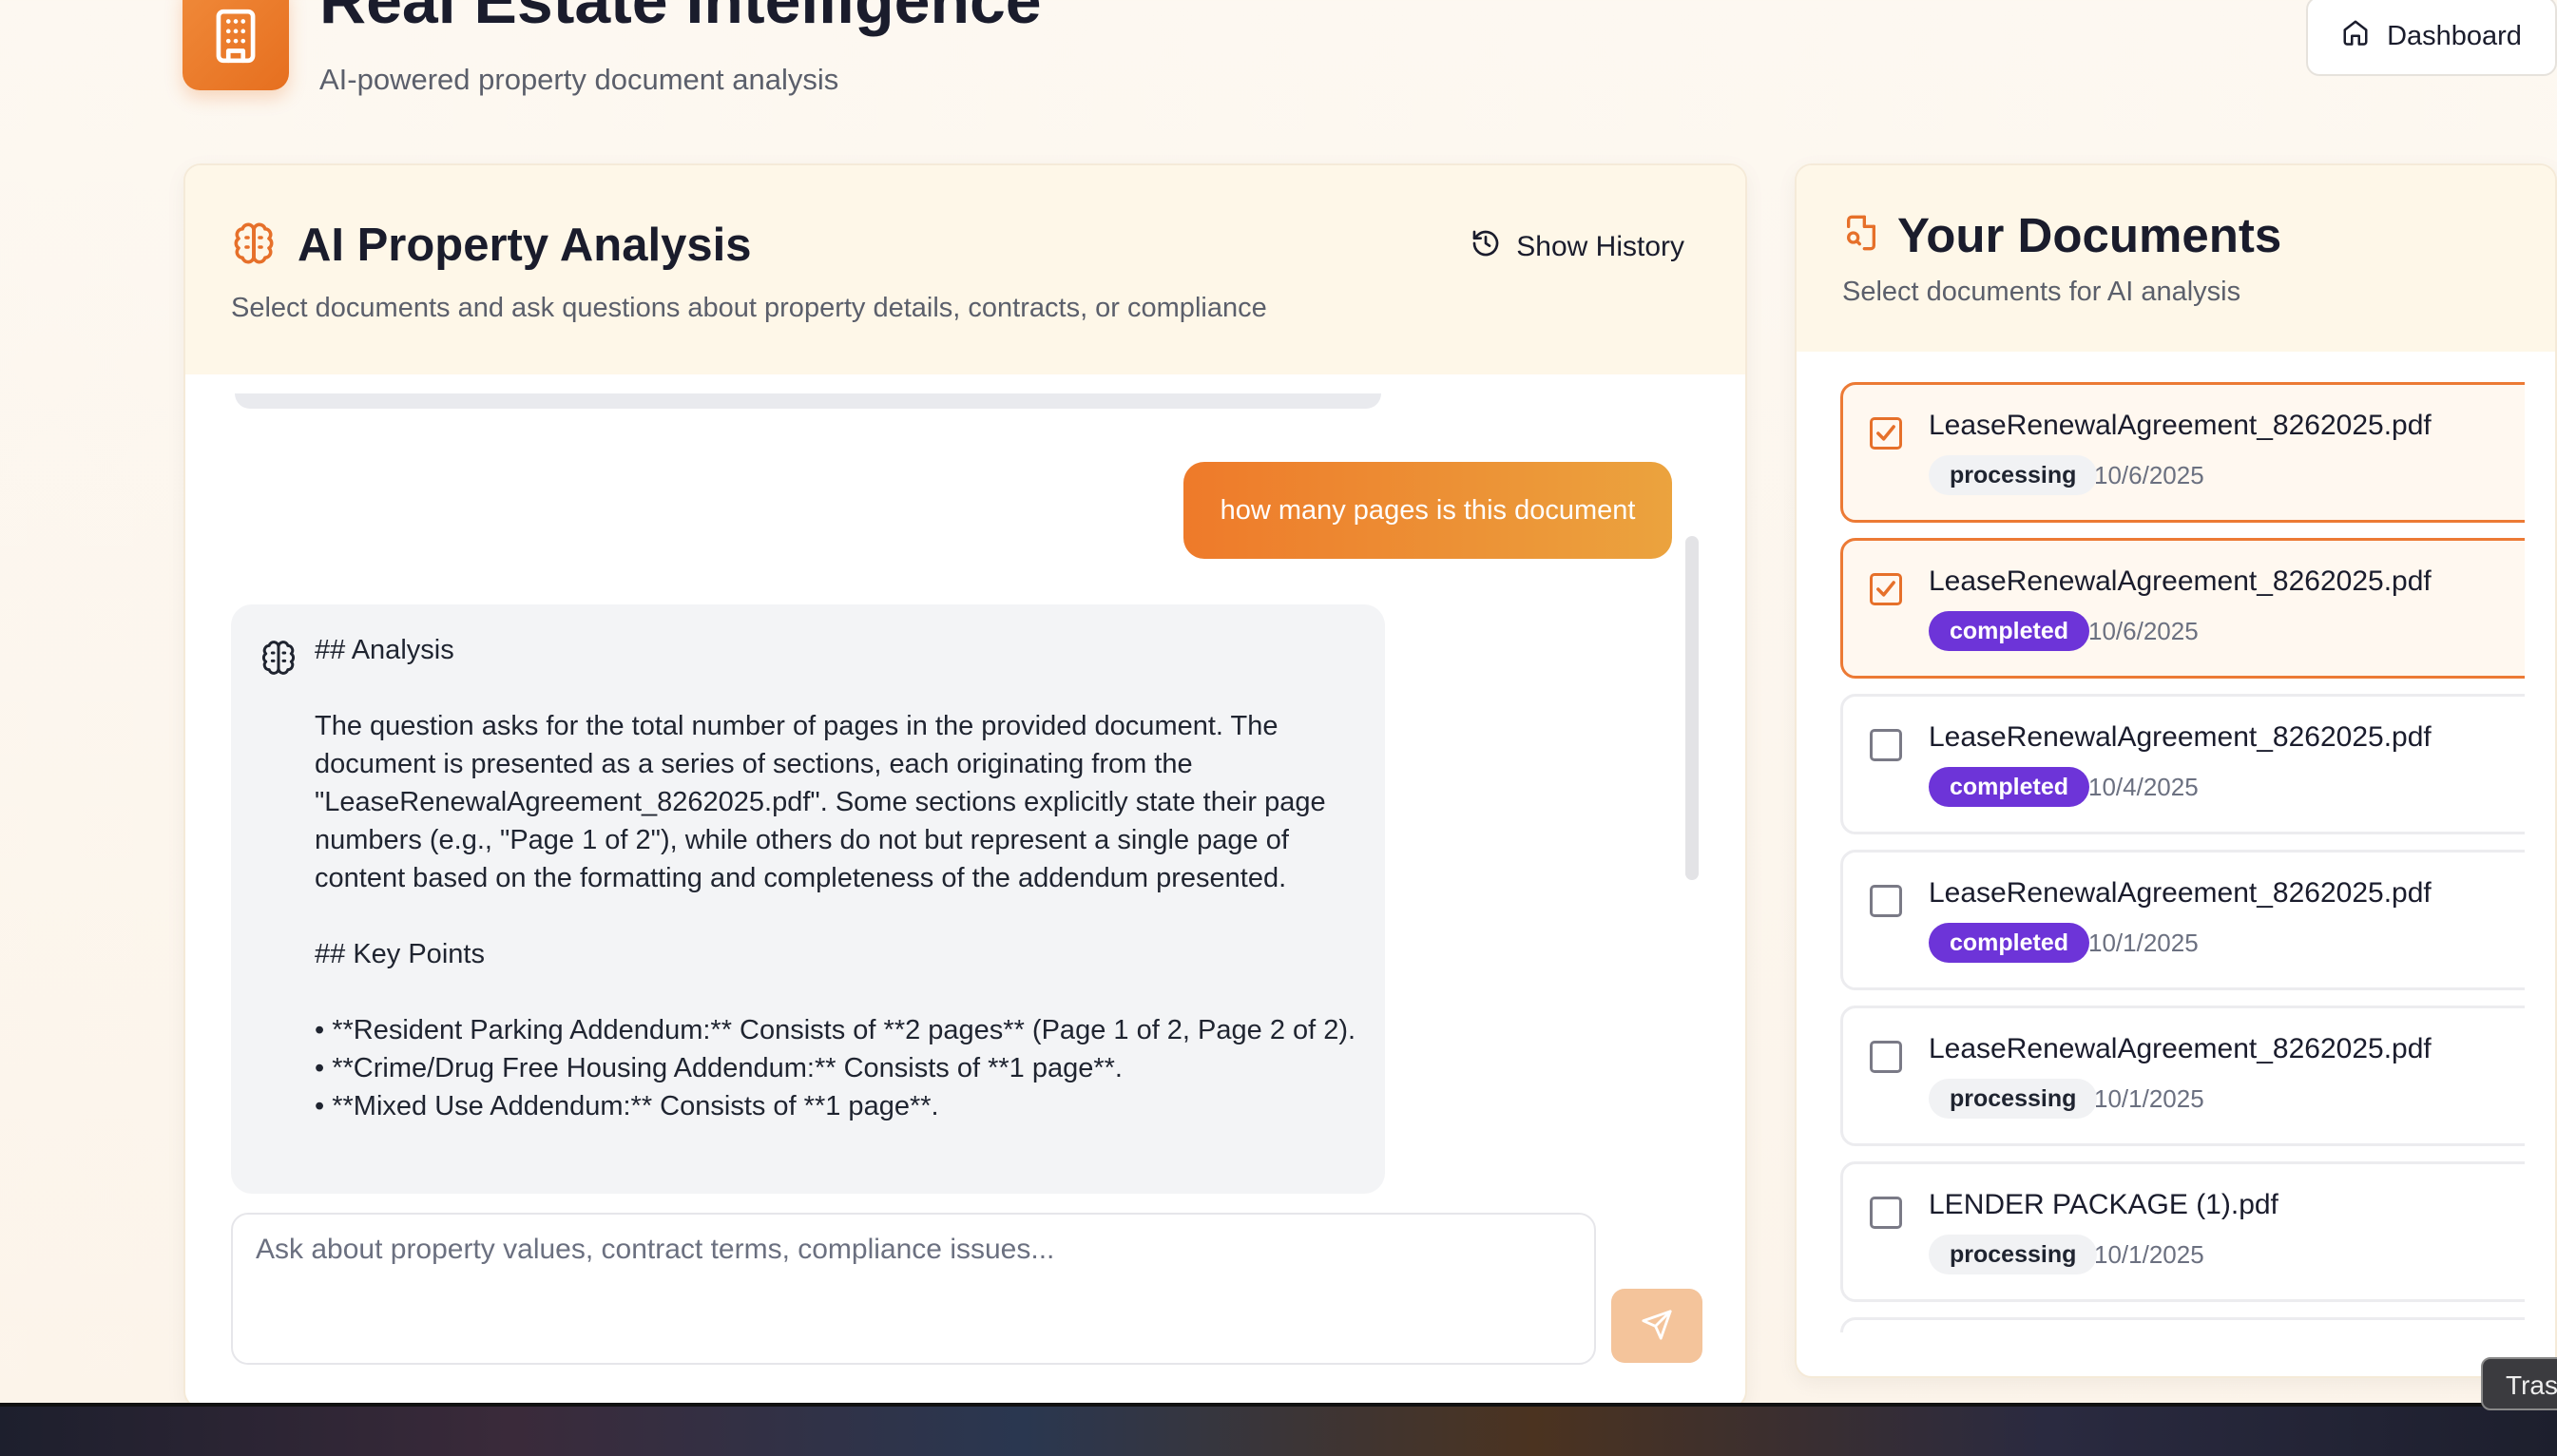  What do you see at coordinates (2089, 235) in the screenshot?
I see `documents-title: Your Documents` at bounding box center [2089, 235].